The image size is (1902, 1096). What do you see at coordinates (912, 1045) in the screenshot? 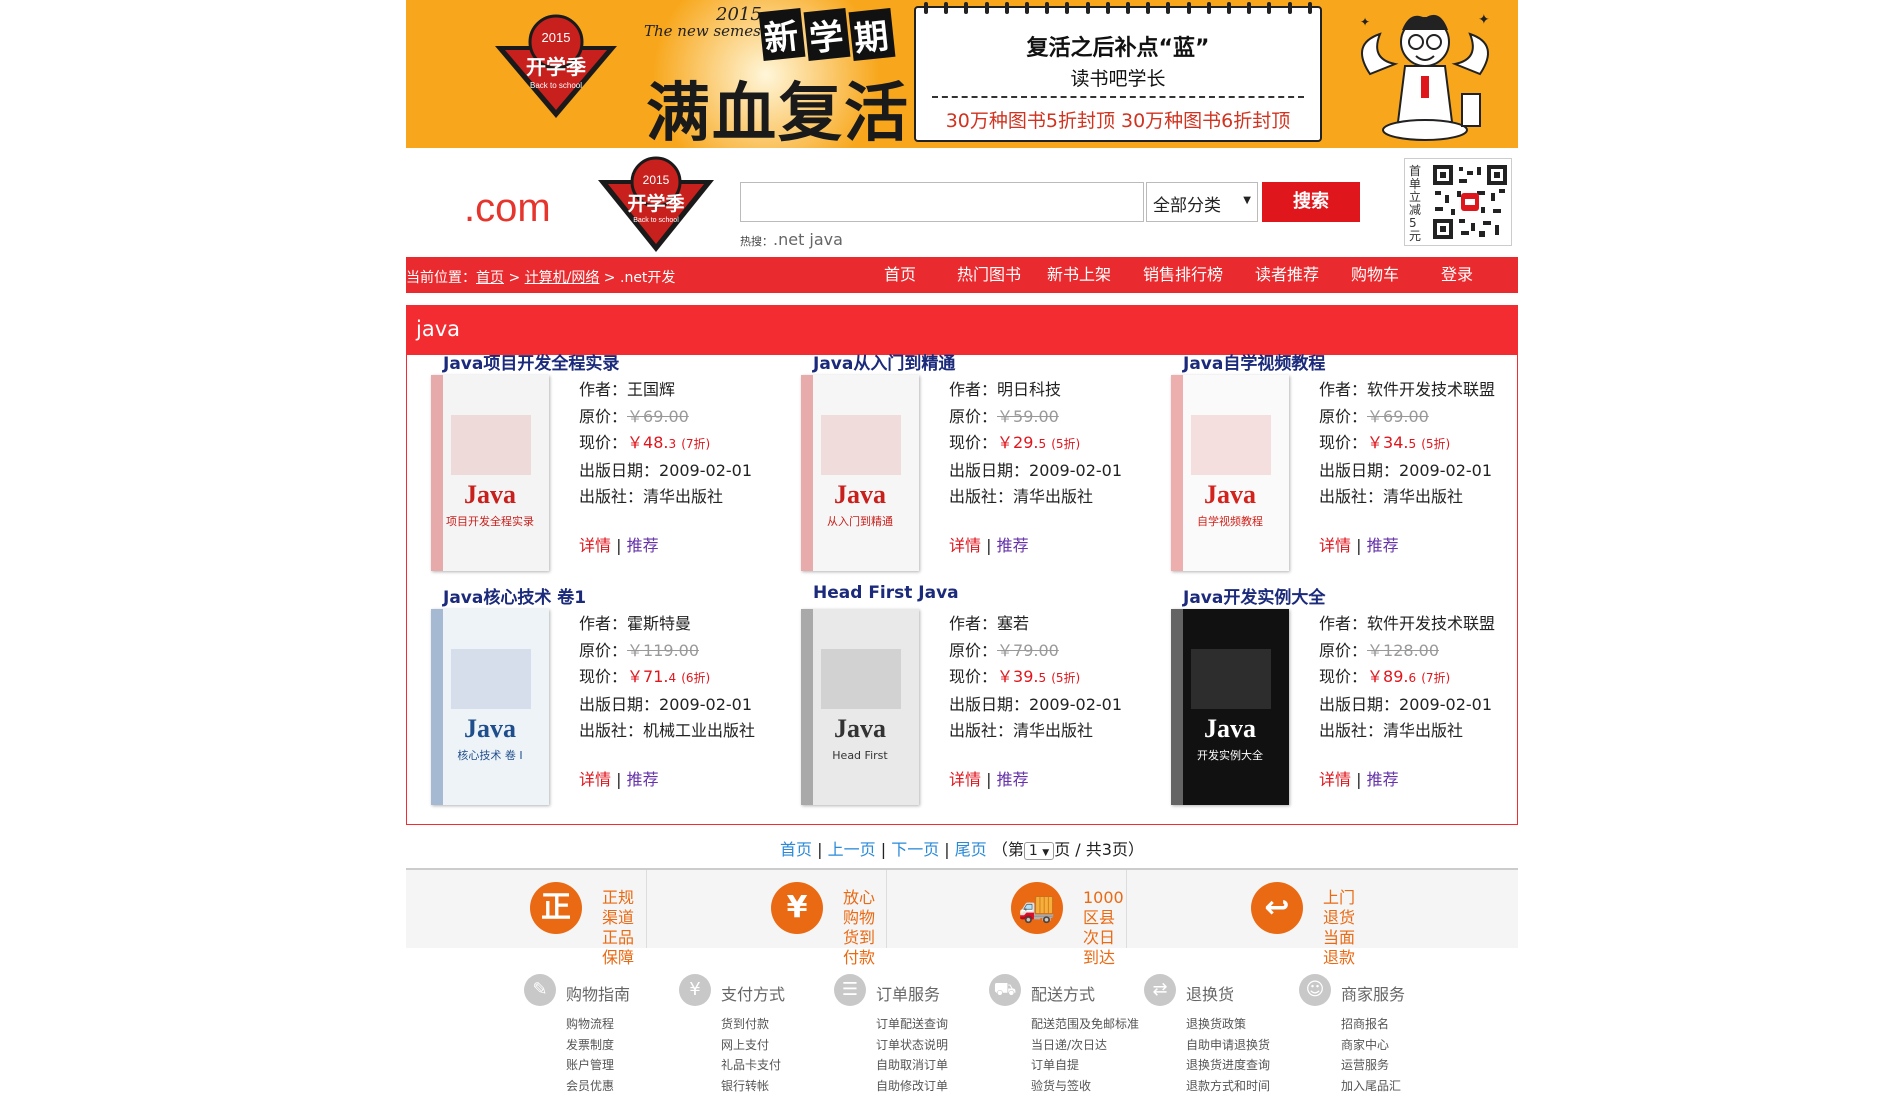
I see `footer-link: 订单状态说明` at bounding box center [912, 1045].